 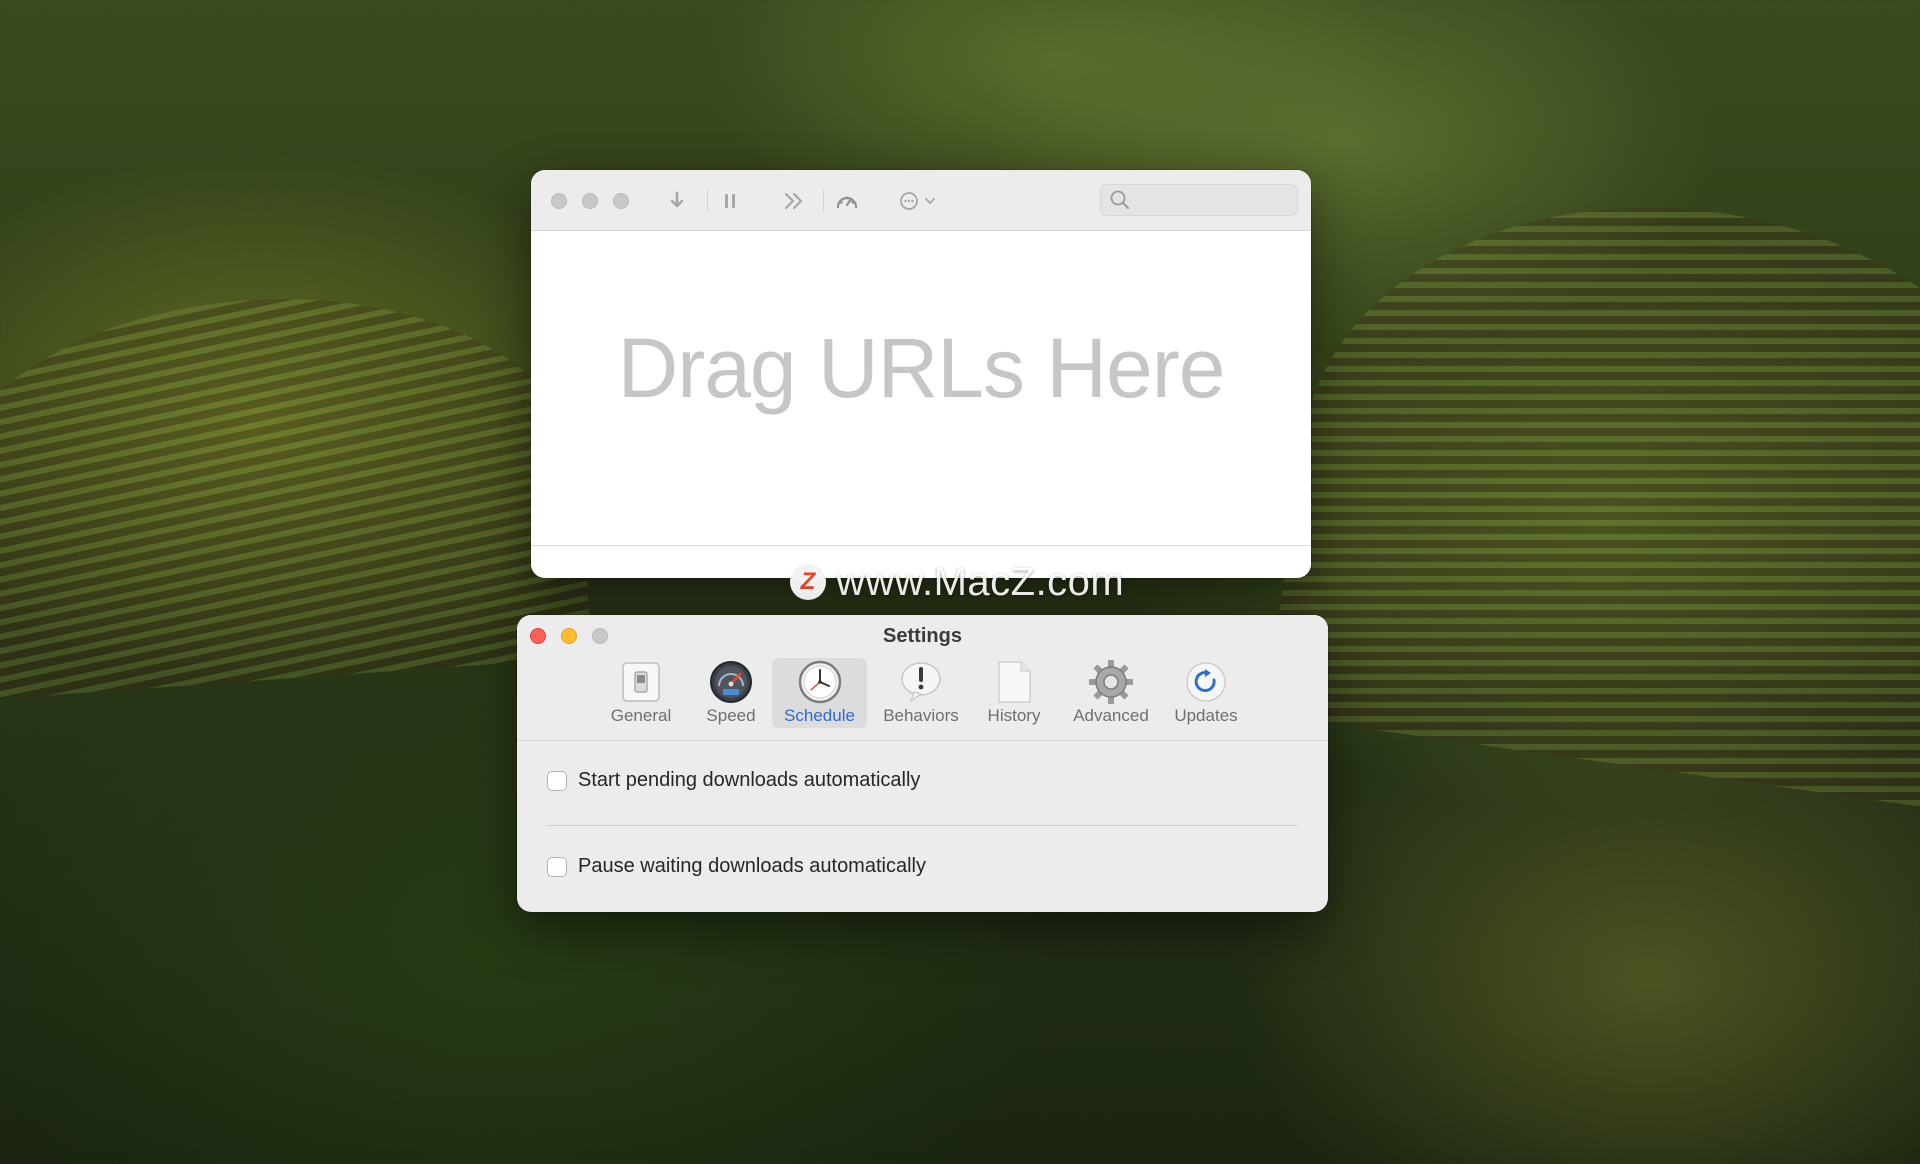 I want to click on tab-label: General, so click(x=641, y=715).